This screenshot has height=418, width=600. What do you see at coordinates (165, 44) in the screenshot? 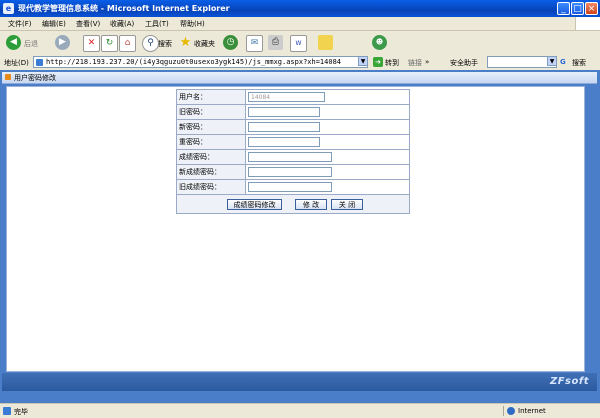
I see `search-label: 搜索` at bounding box center [165, 44].